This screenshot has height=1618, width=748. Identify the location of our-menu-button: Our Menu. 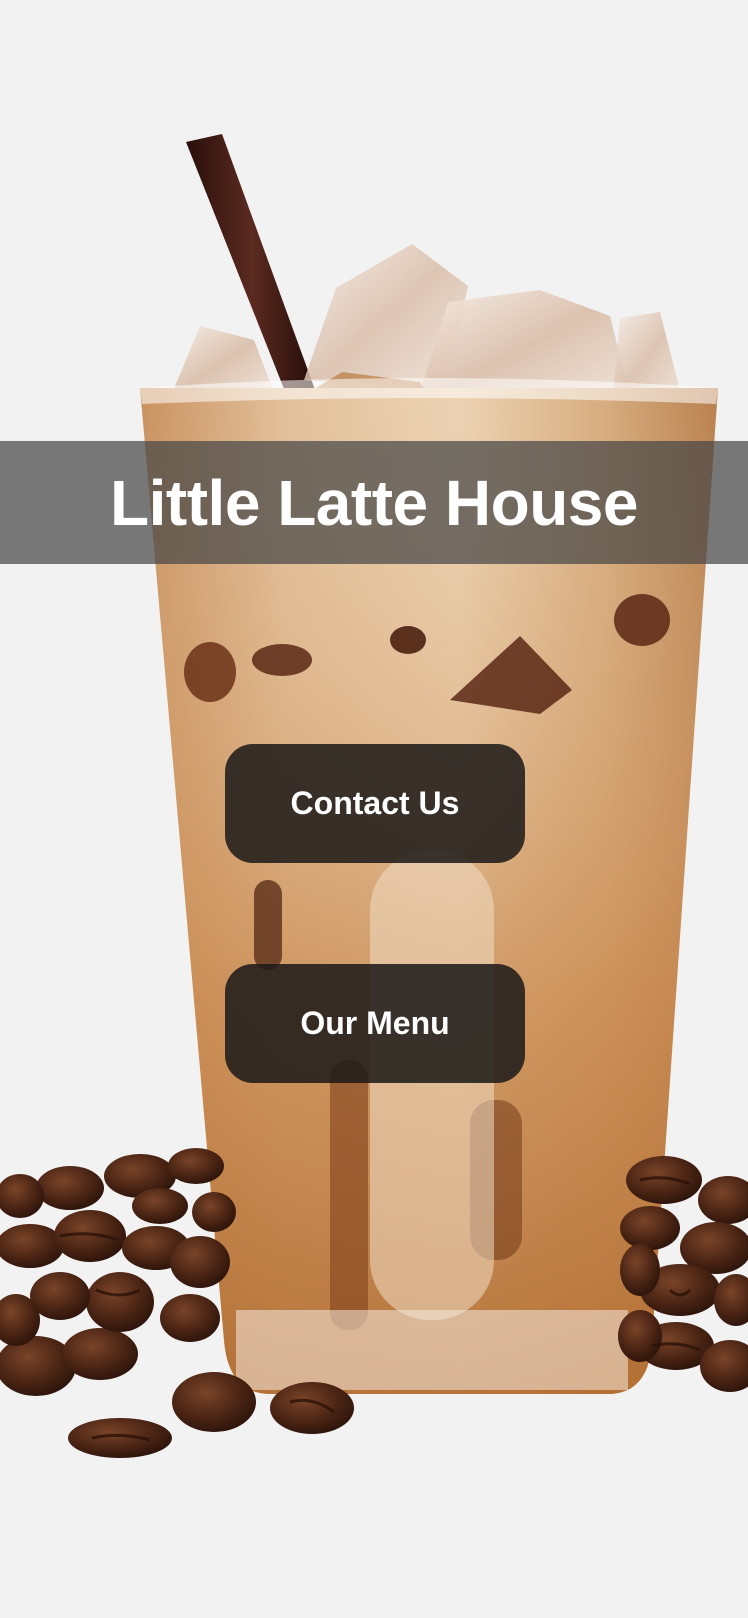
(375, 1023).